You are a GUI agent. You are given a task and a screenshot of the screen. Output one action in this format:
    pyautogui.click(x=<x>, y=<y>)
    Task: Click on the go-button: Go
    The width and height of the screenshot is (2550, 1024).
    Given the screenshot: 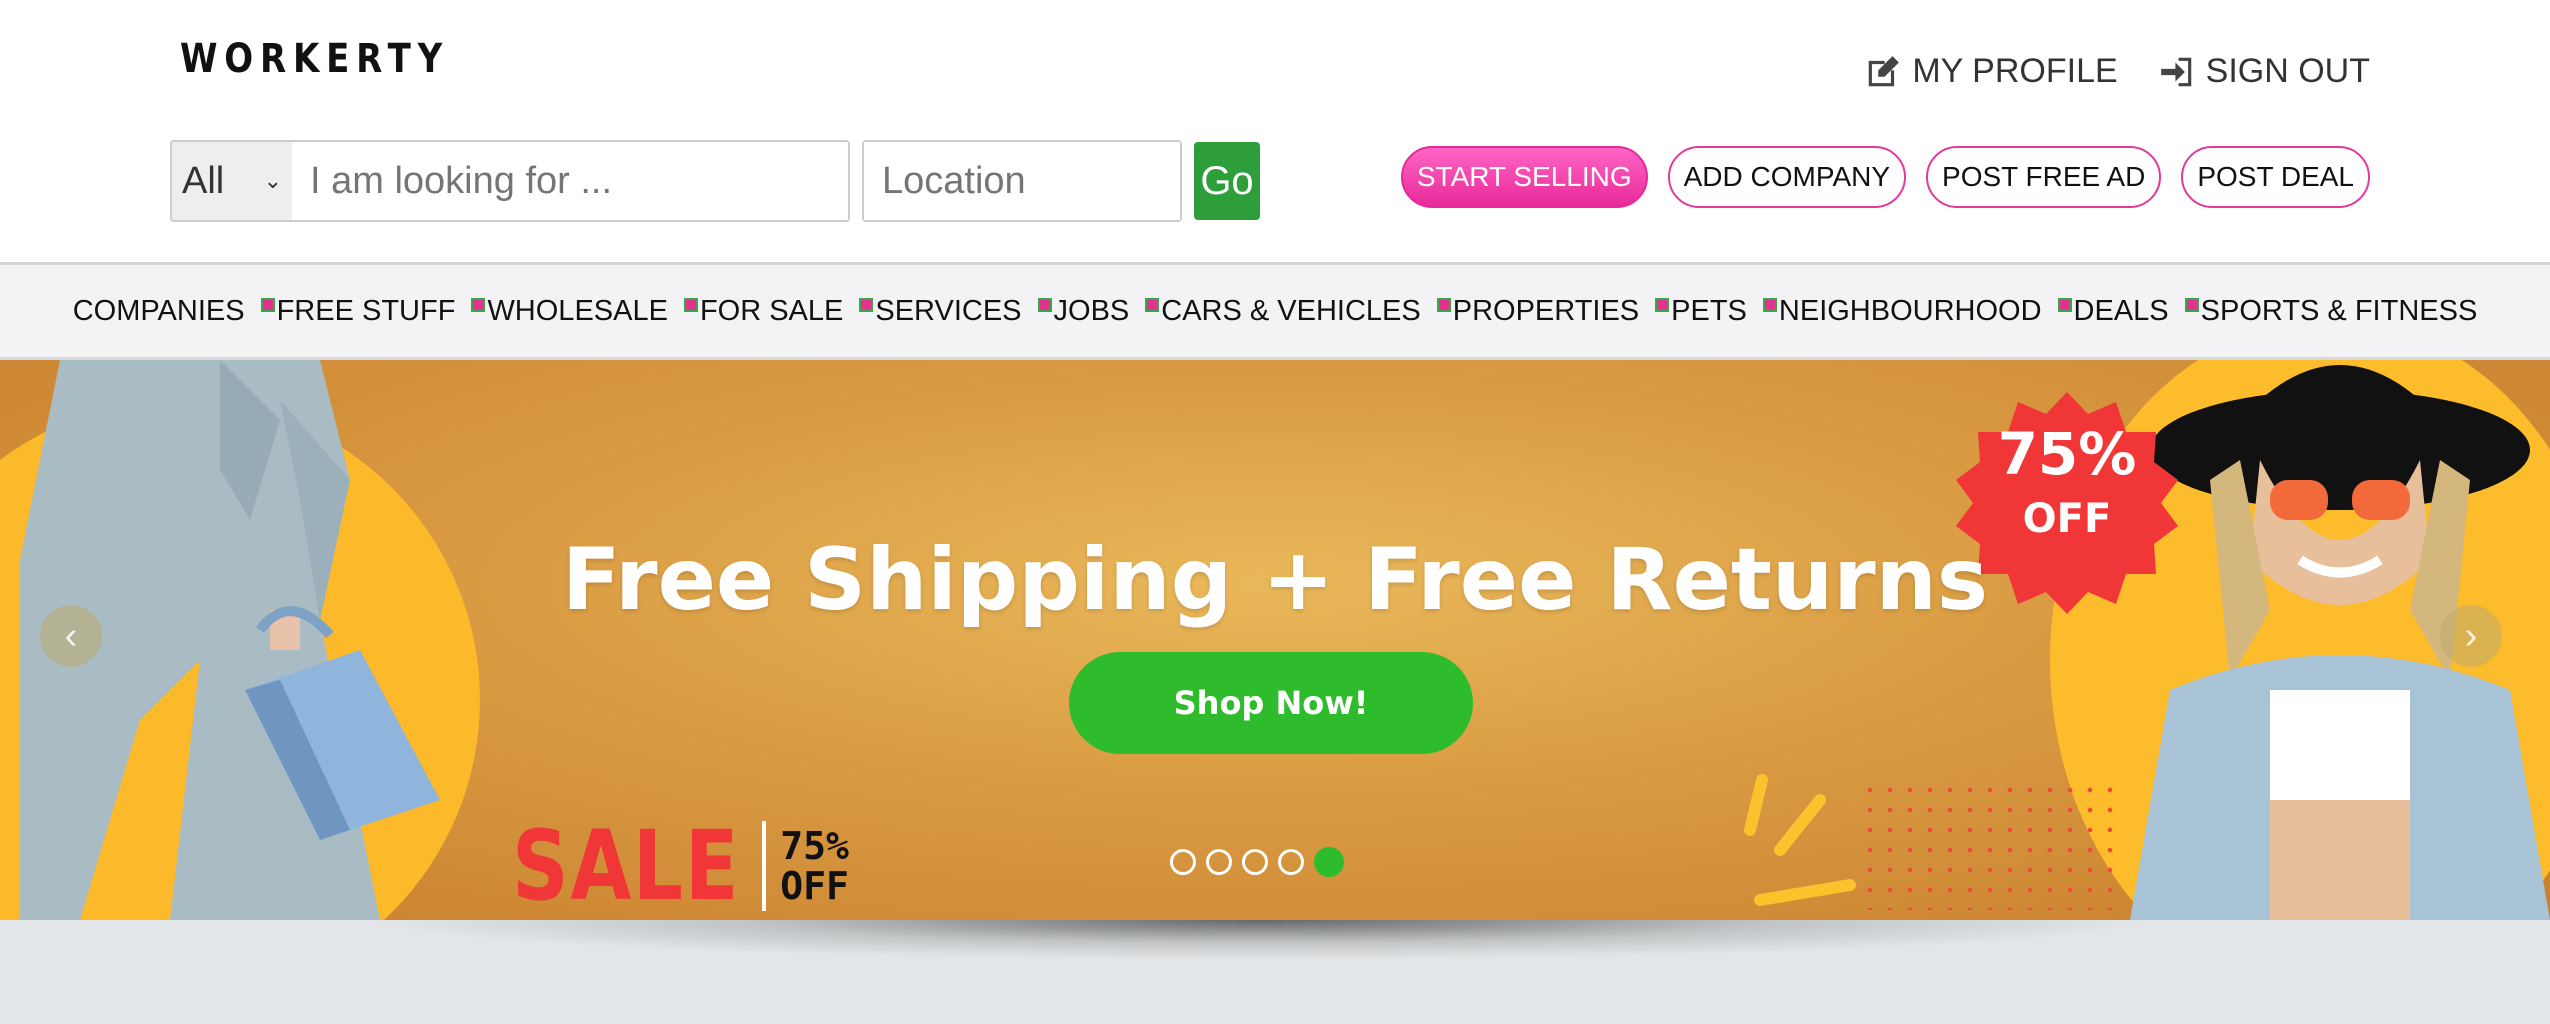 What is the action you would take?
    pyautogui.click(x=1227, y=181)
    